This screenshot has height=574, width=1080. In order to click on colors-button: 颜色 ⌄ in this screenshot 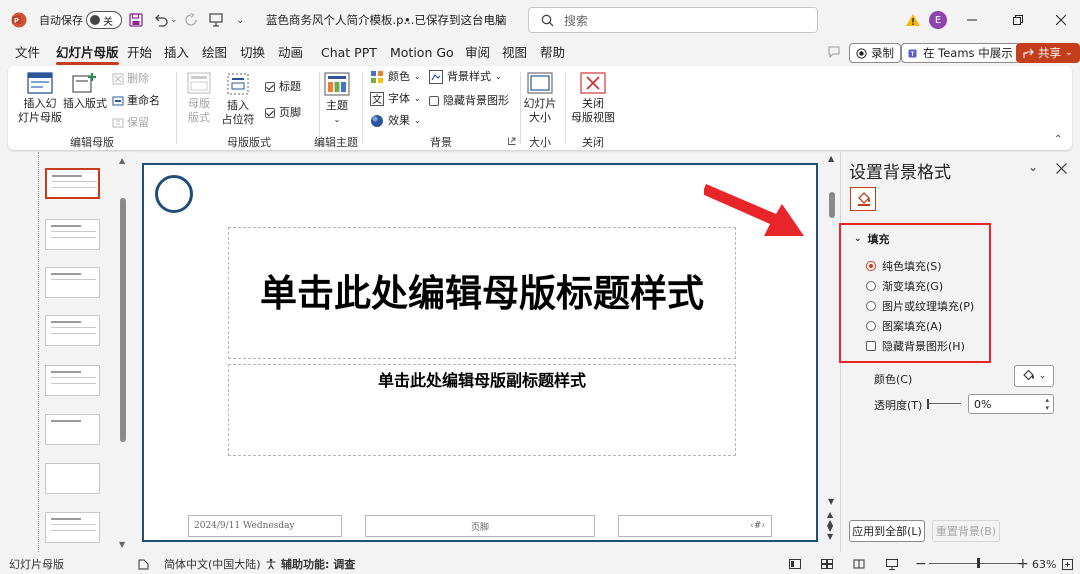, I will do `click(395, 77)`.